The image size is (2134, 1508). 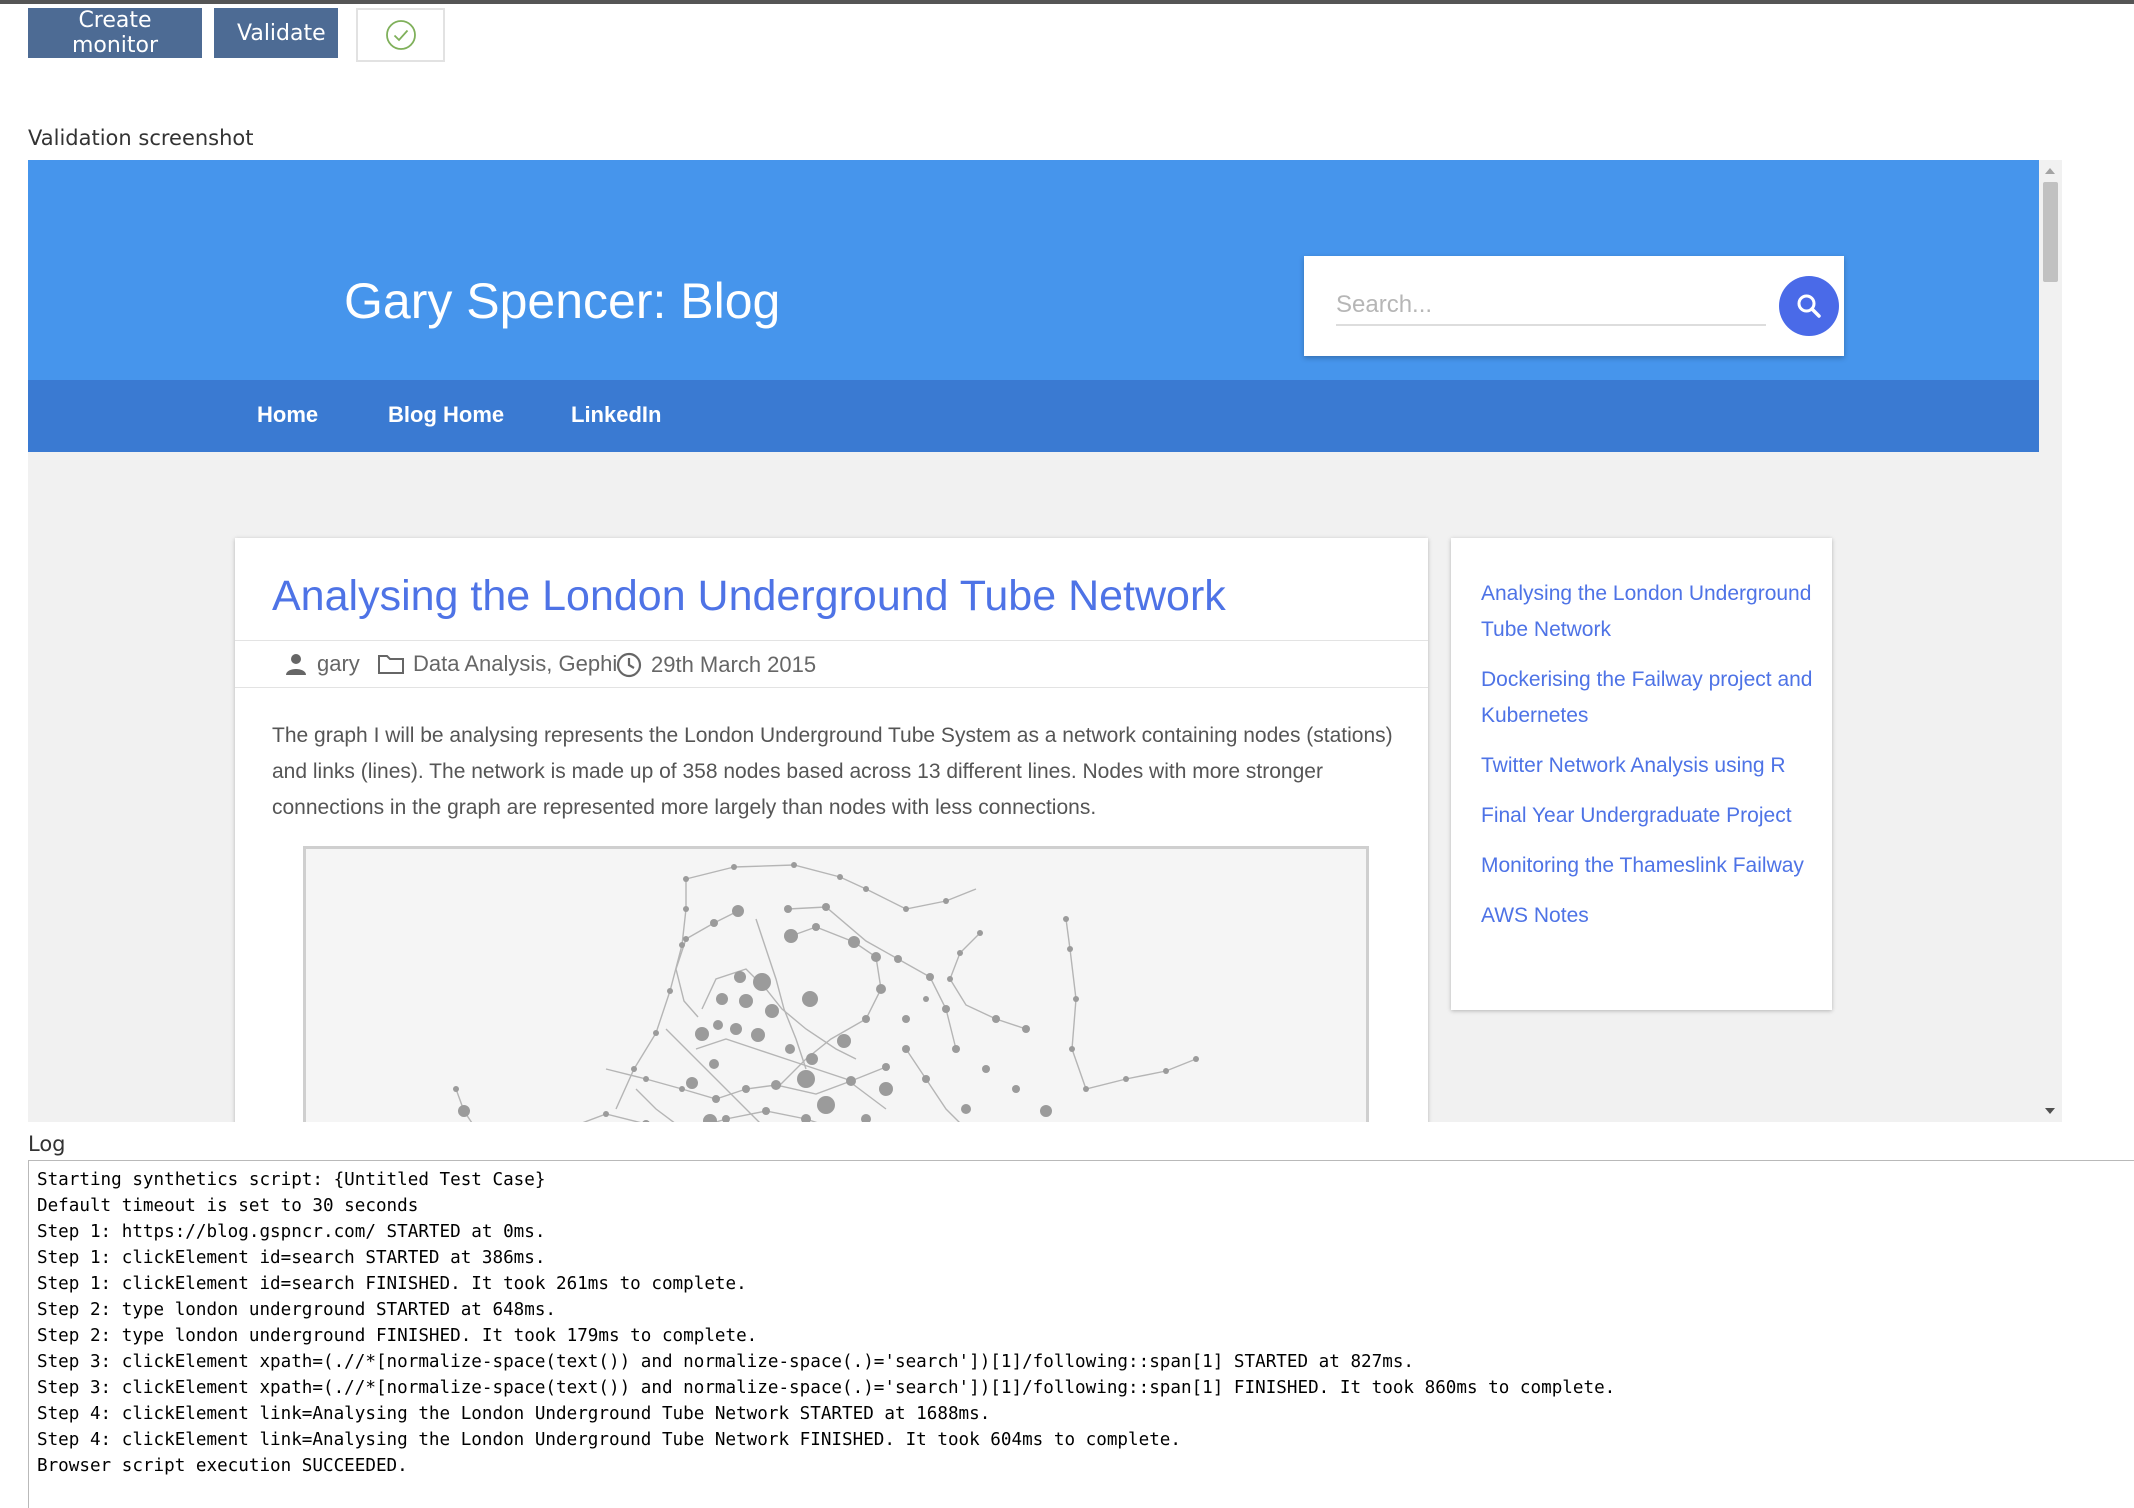 What do you see at coordinates (1551, 306) in the screenshot?
I see `search-input` at bounding box center [1551, 306].